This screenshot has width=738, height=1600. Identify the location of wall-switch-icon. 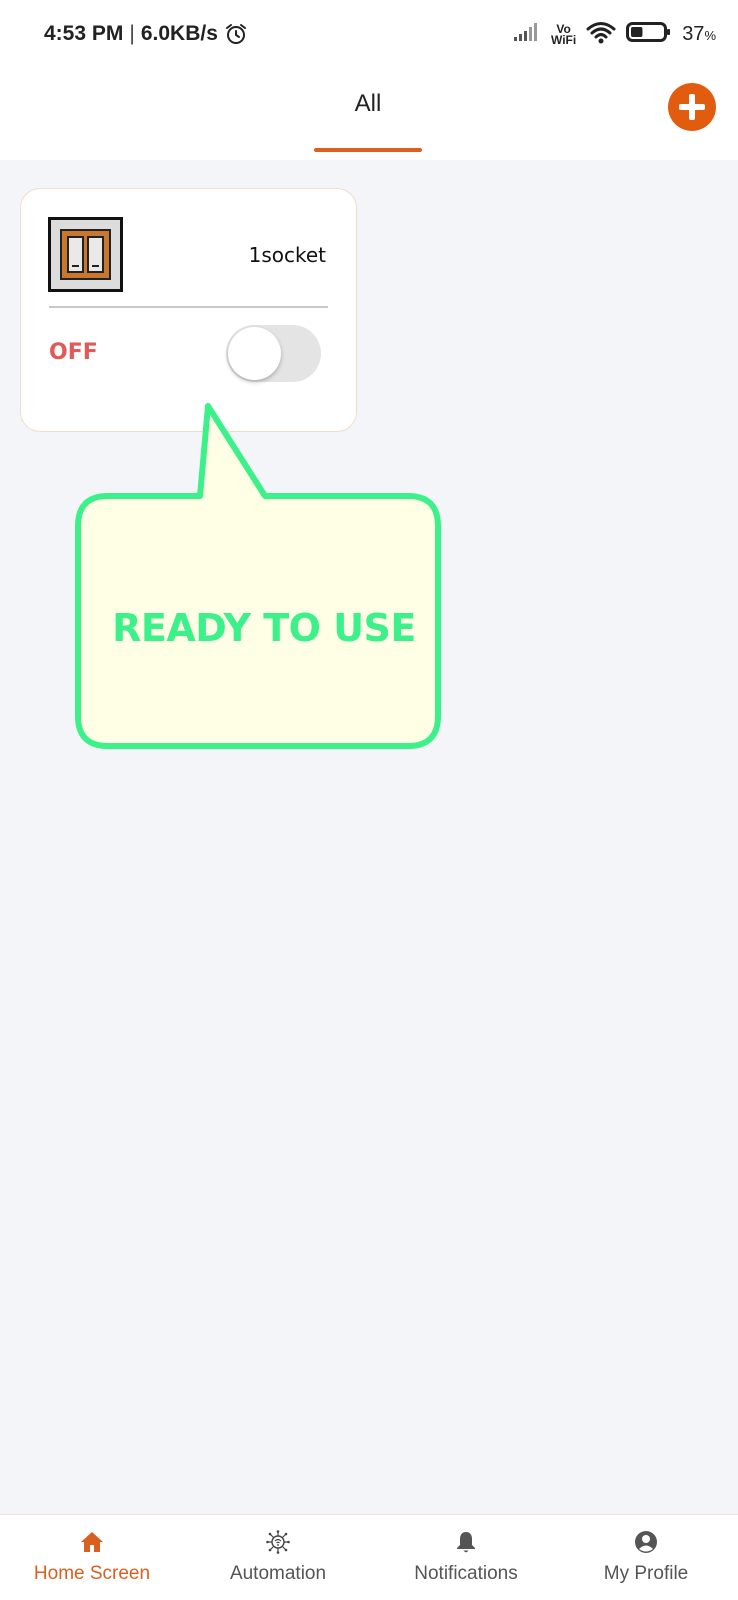
(85, 254).